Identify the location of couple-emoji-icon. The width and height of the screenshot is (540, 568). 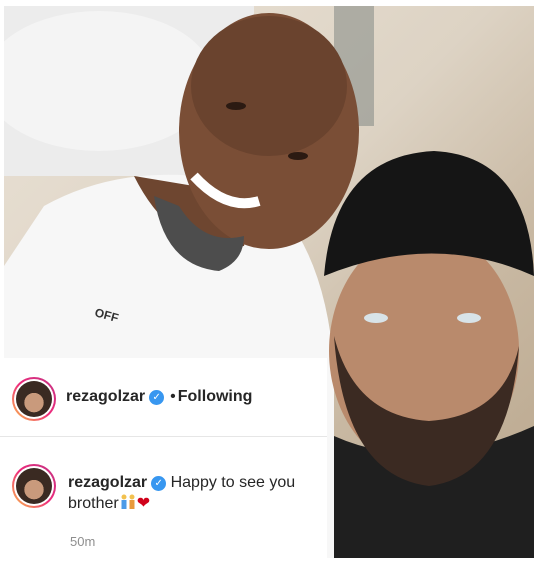
(128, 501).